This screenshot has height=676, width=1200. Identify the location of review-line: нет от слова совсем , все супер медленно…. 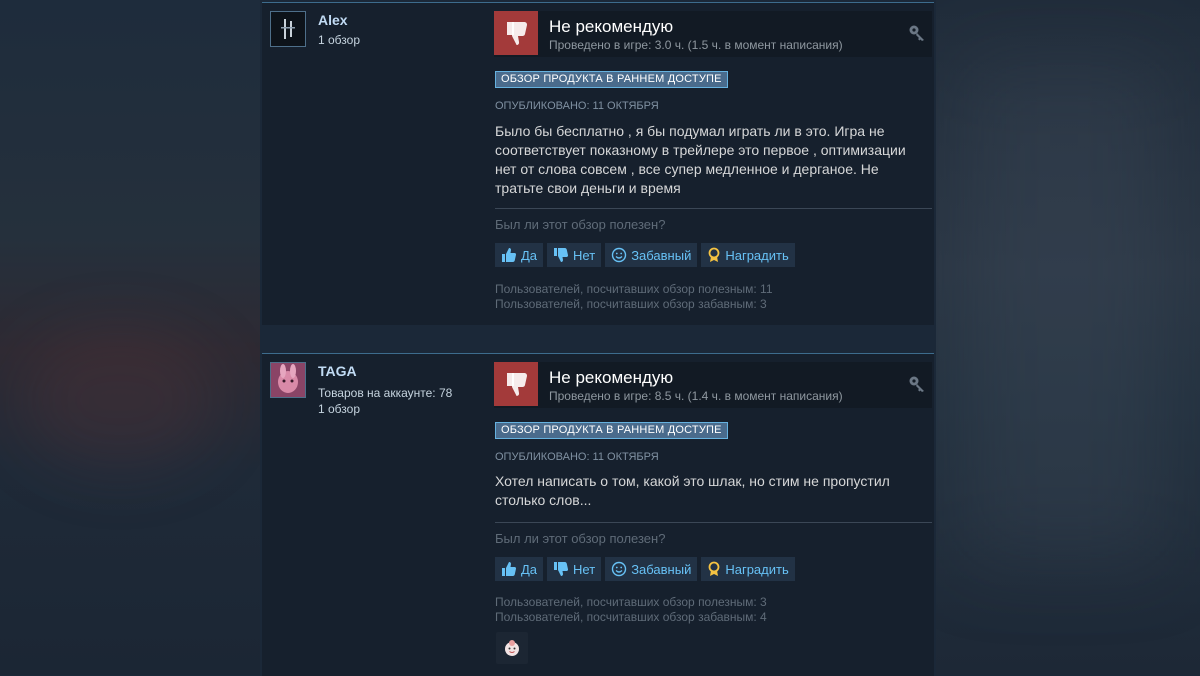
(687, 169).